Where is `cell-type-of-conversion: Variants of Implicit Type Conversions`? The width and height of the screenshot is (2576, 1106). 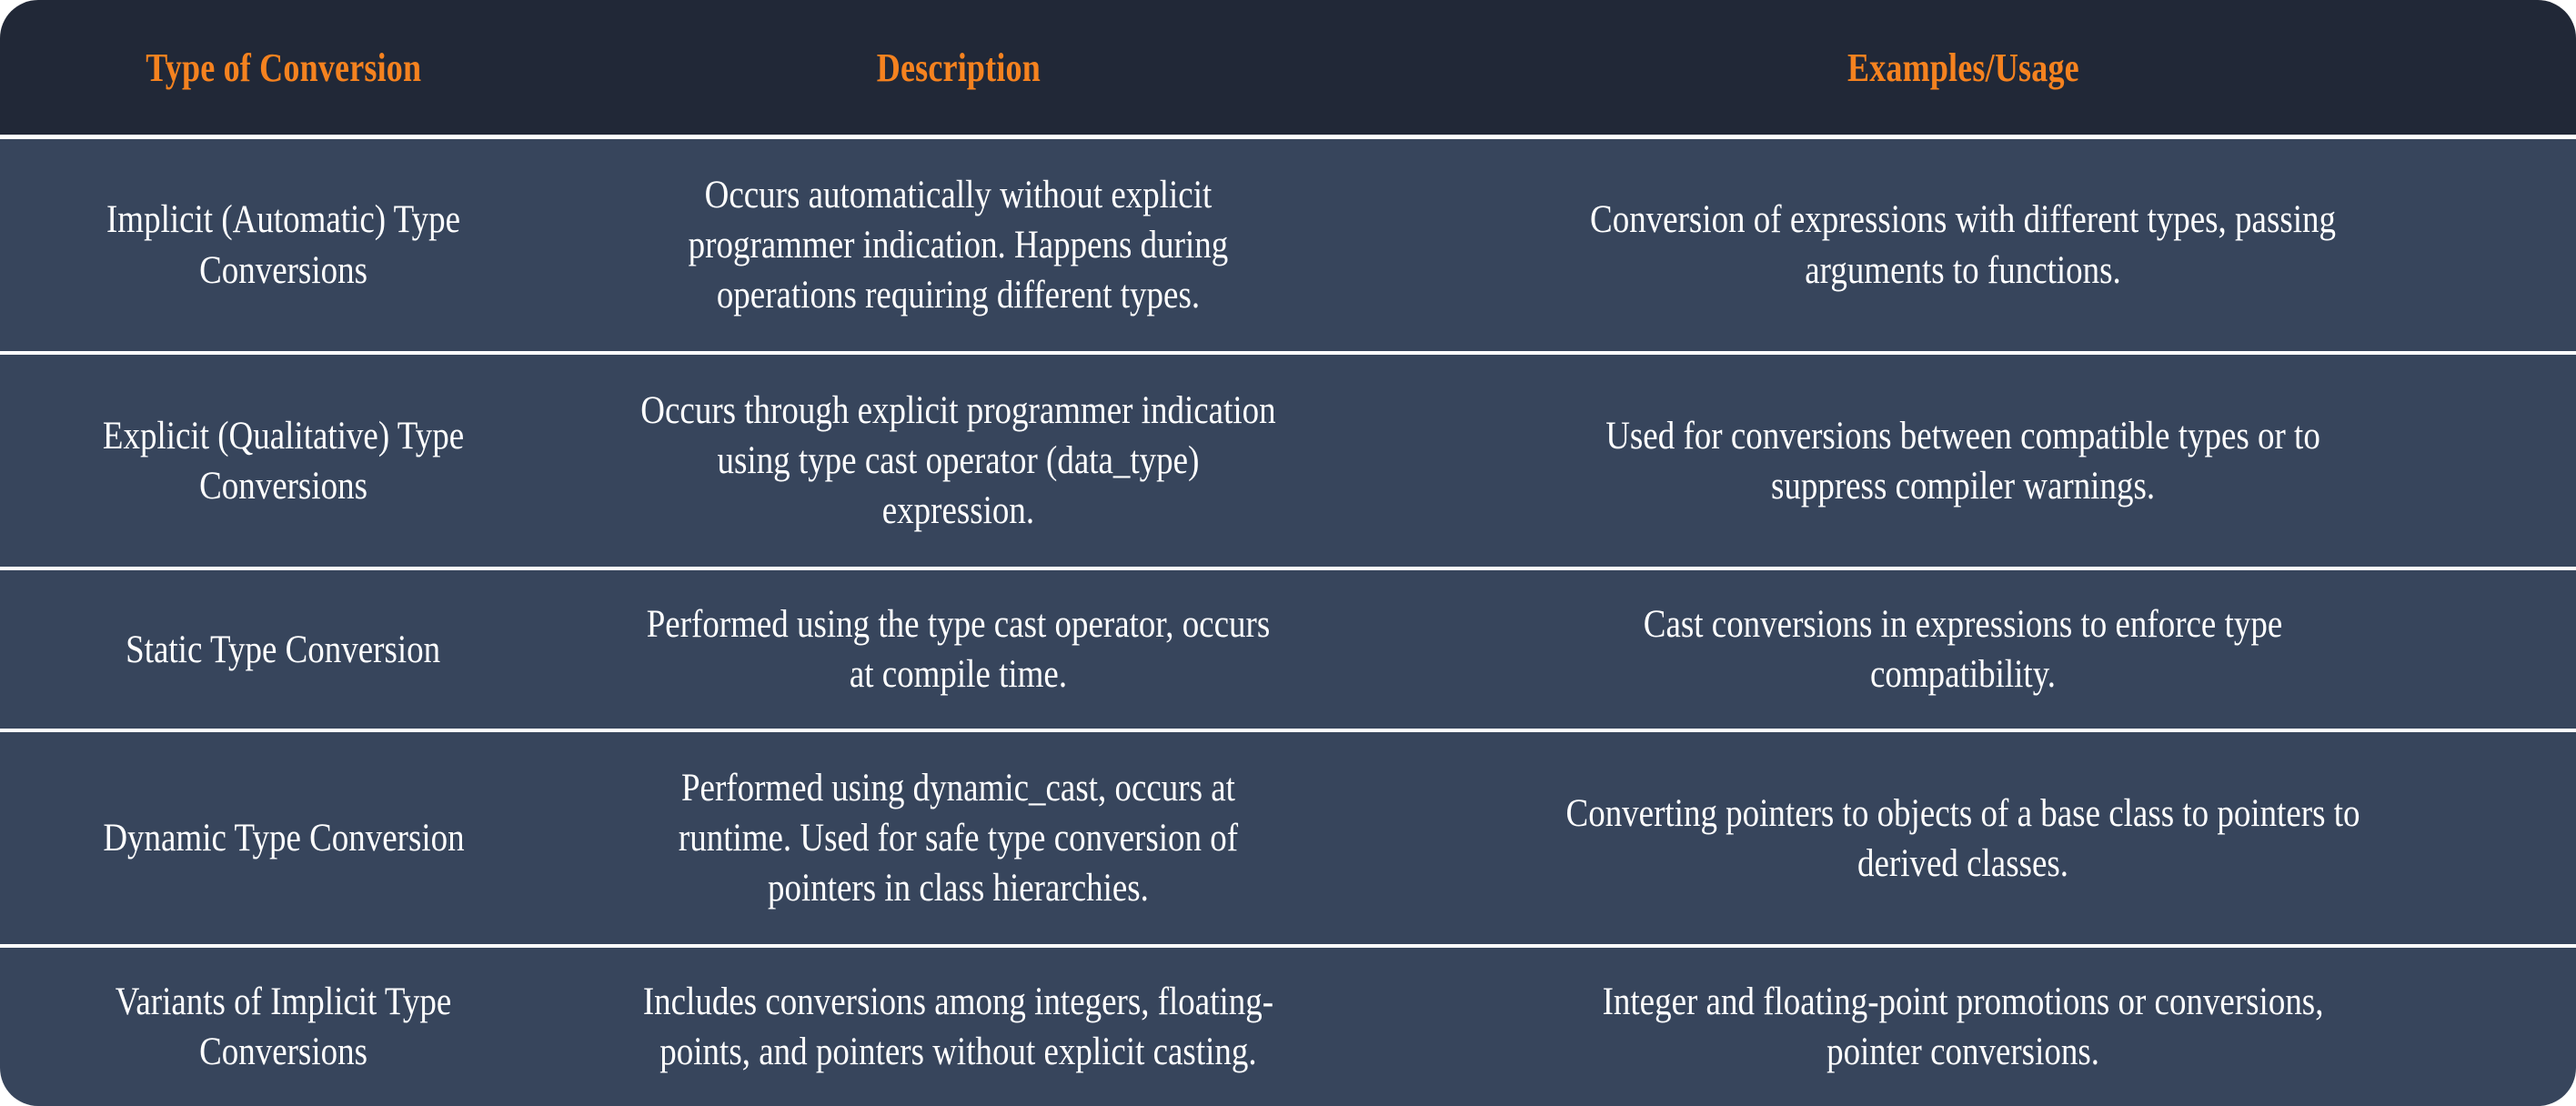
cell-type-of-conversion: Variants of Implicit Type Conversions is located at coordinates (284, 1027).